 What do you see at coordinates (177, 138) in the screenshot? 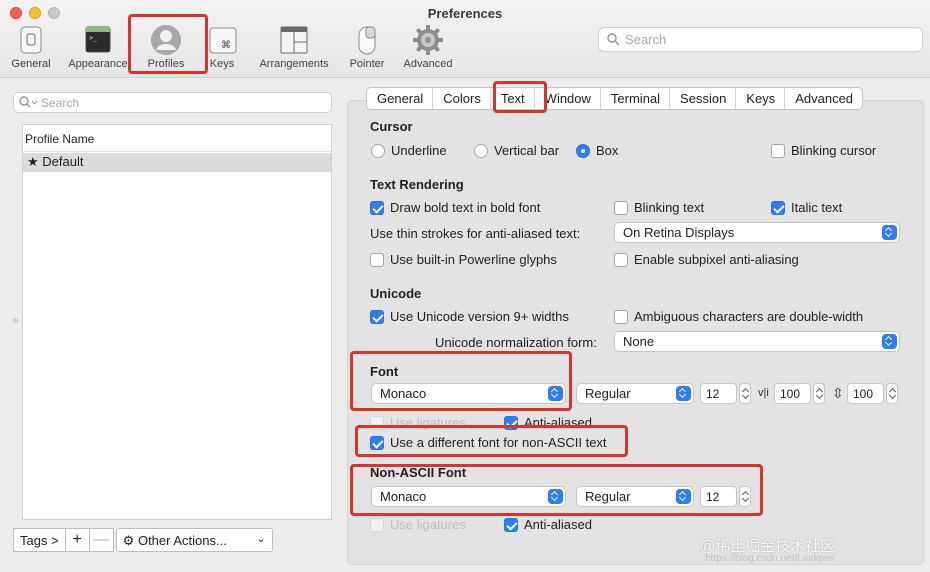
I see `profile-name-column-header: Profile Name` at bounding box center [177, 138].